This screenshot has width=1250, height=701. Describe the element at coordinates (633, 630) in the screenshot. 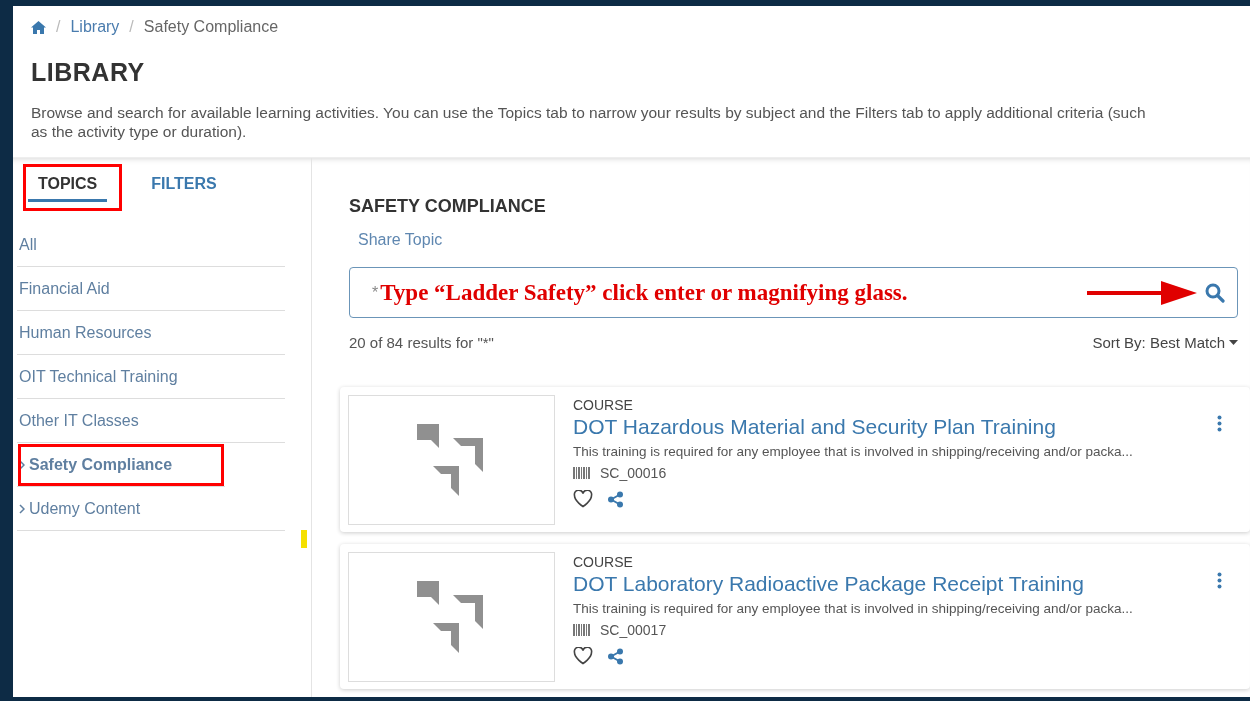

I see `course-code: SC_00017` at that location.